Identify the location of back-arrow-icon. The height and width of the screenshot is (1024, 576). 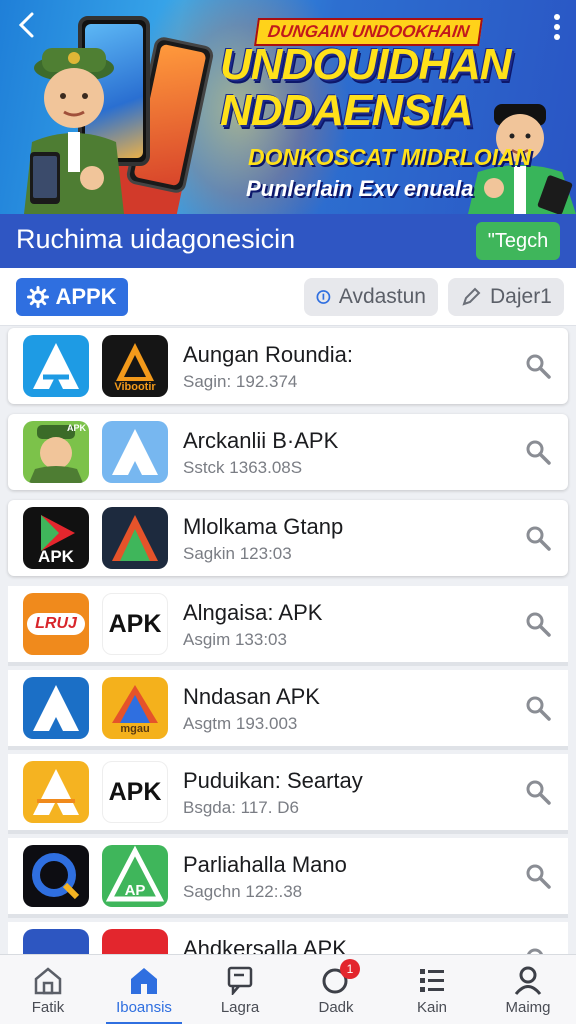
(27, 25).